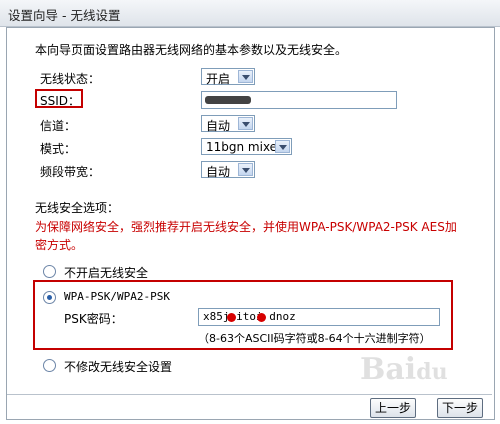  What do you see at coordinates (93, 319) in the screenshot?
I see `psk-password-label: PSK密码：` at bounding box center [93, 319].